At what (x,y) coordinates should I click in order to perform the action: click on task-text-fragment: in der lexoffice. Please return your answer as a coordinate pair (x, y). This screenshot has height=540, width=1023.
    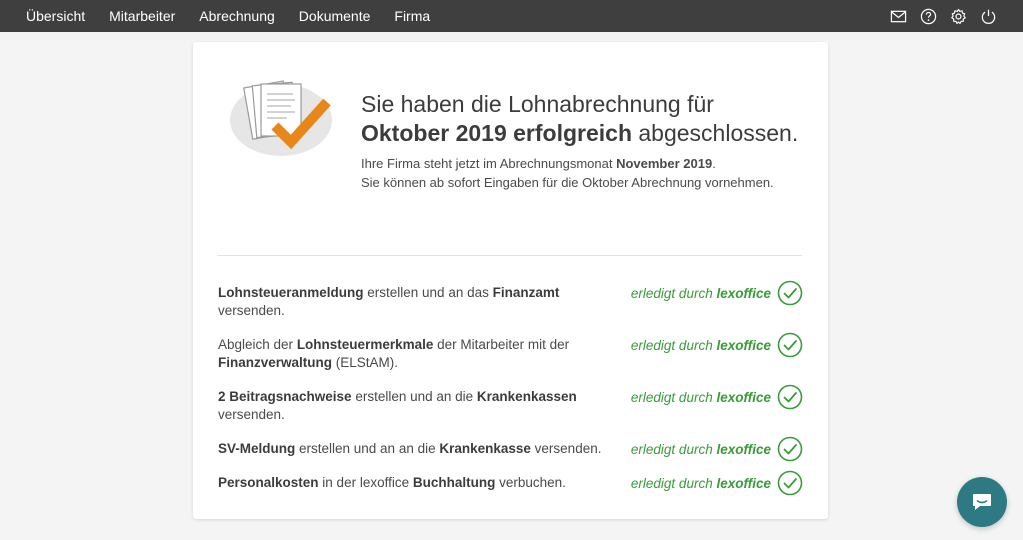
    Looking at the image, I should click on (365, 482).